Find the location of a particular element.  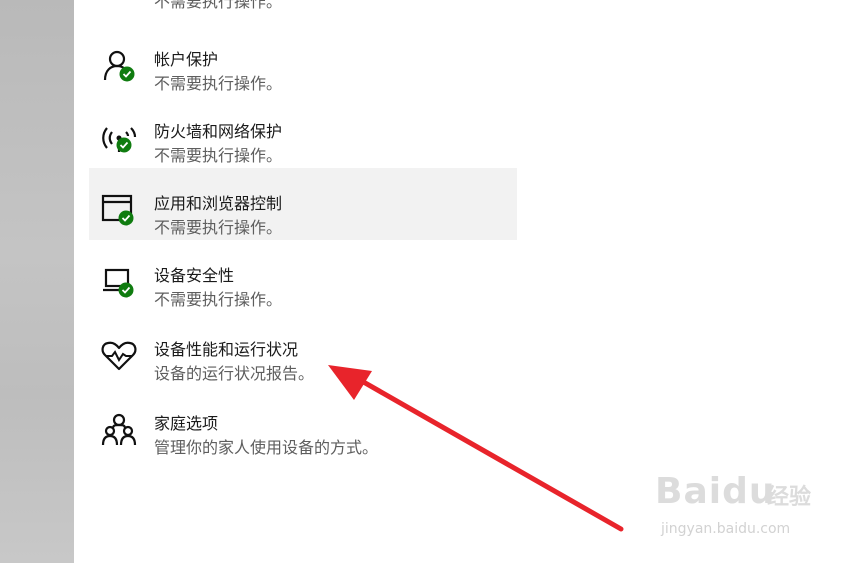

watermark-url: jingyan.baidu.com is located at coordinates (726, 529).